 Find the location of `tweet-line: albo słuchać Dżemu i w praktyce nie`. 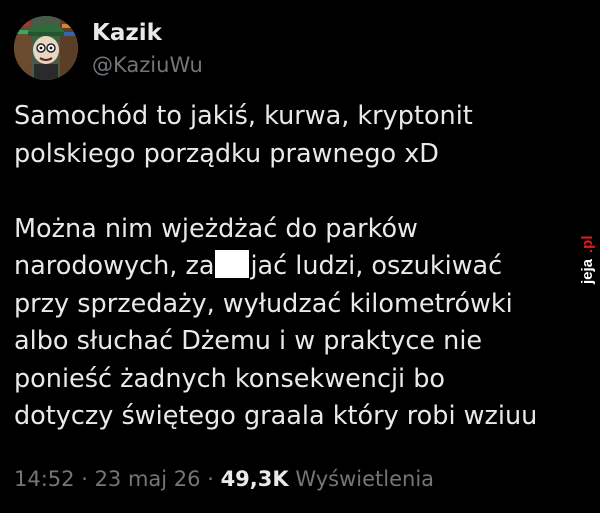

tweet-line: albo słuchać Dżemu i w praktyce nie is located at coordinates (248, 341).